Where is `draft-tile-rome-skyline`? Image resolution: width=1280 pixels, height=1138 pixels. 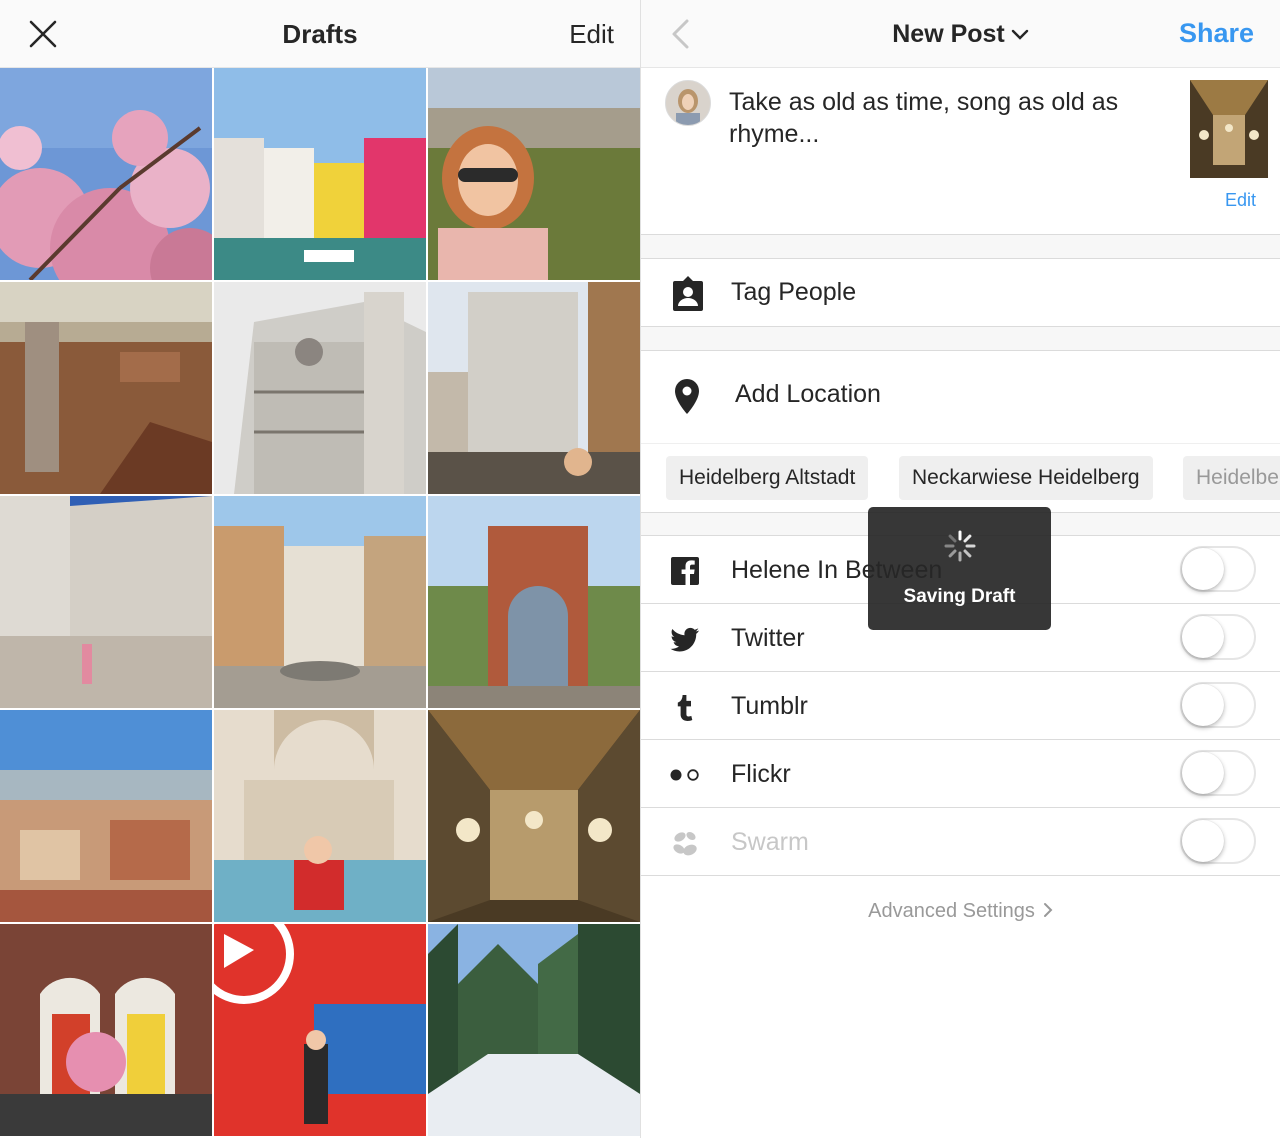
draft-tile-rome-skyline is located at coordinates (106, 816).